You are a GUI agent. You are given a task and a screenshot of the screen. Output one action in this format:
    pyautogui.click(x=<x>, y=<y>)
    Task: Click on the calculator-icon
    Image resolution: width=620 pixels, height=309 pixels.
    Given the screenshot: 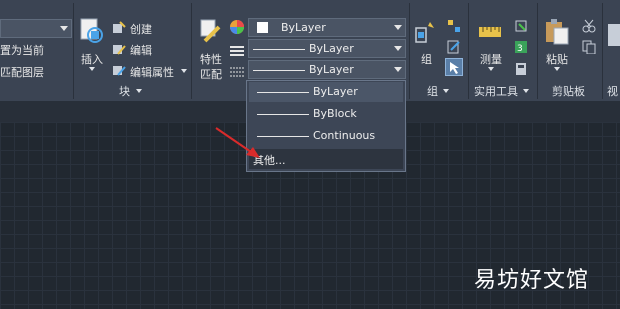 What is the action you would take?
    pyautogui.click(x=521, y=68)
    